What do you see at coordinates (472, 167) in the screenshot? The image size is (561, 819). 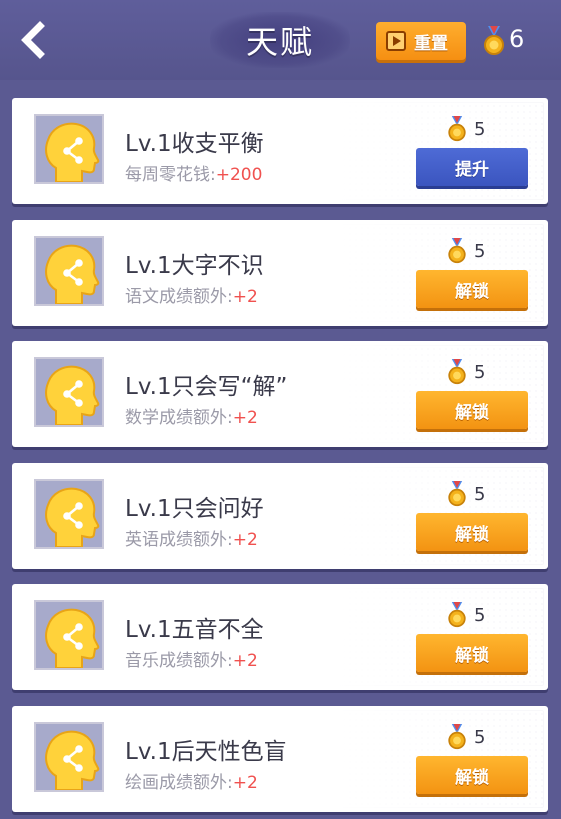 I see `upgrade-button: 提升` at bounding box center [472, 167].